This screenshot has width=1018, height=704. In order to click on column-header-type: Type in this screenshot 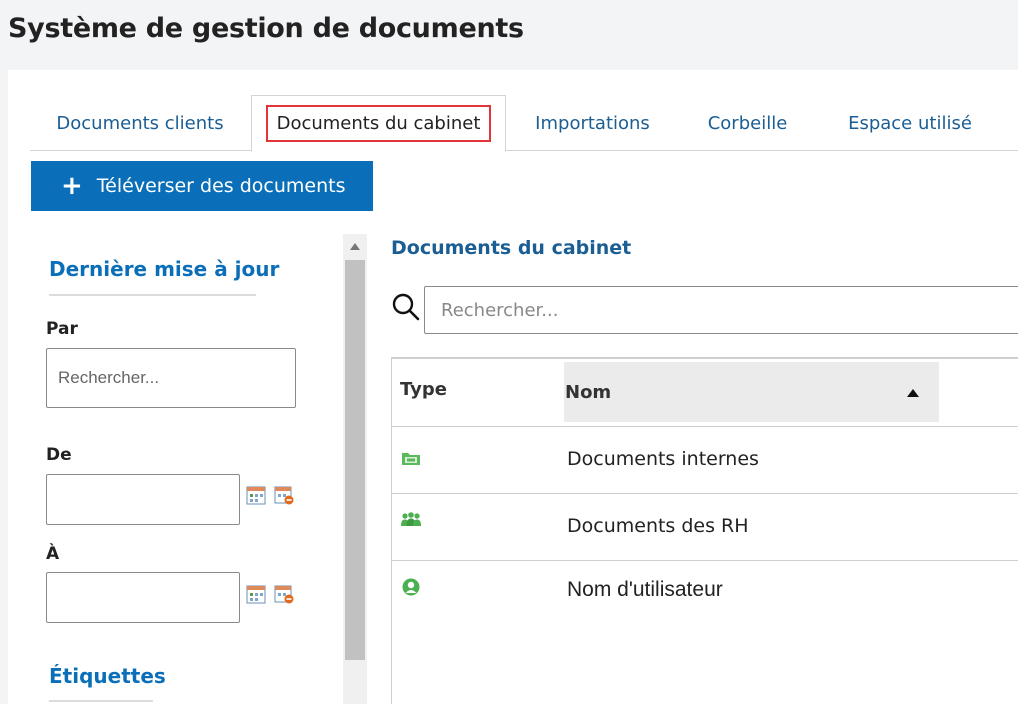, I will do `click(423, 389)`.